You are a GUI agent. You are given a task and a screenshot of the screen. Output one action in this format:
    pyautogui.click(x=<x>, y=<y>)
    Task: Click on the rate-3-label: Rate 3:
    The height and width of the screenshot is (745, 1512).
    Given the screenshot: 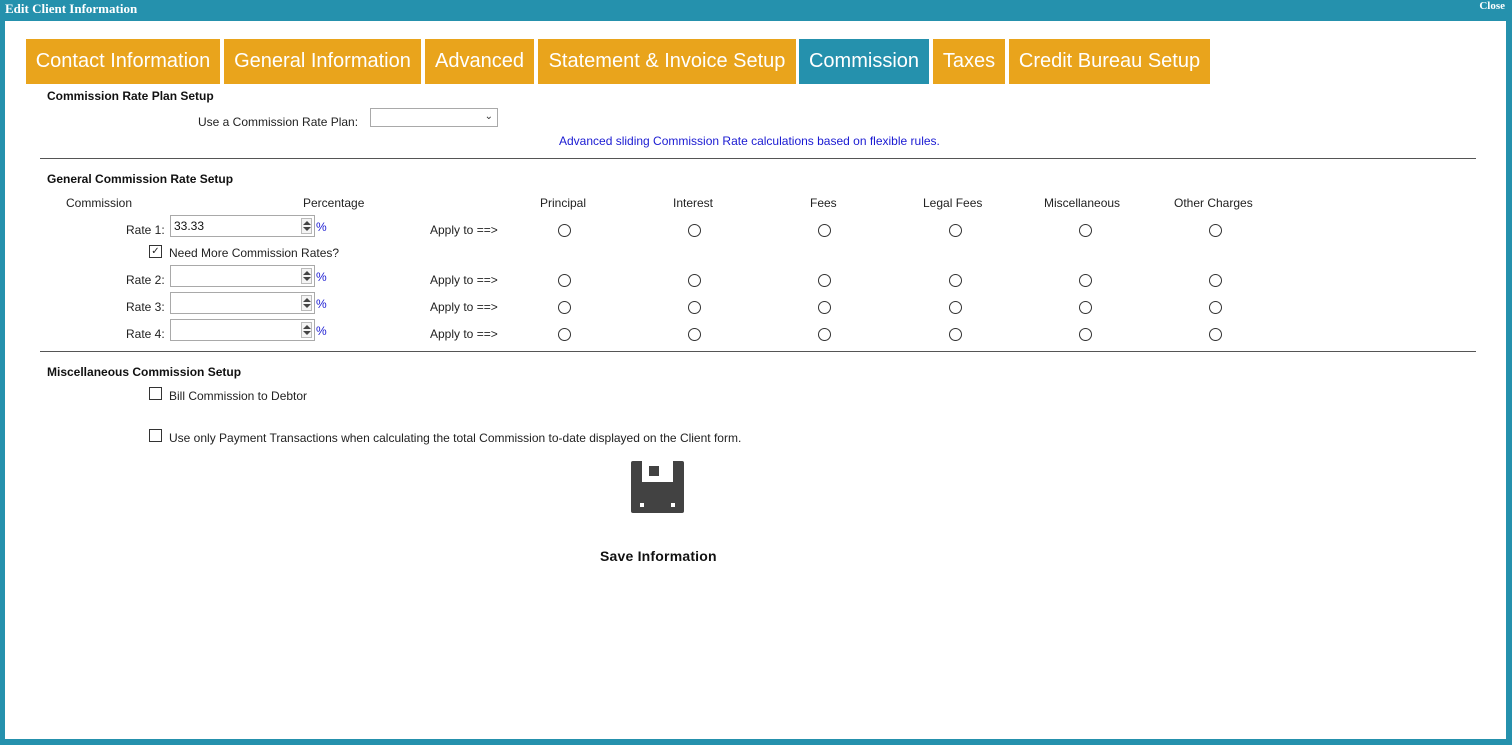 What is the action you would take?
    pyautogui.click(x=145, y=307)
    